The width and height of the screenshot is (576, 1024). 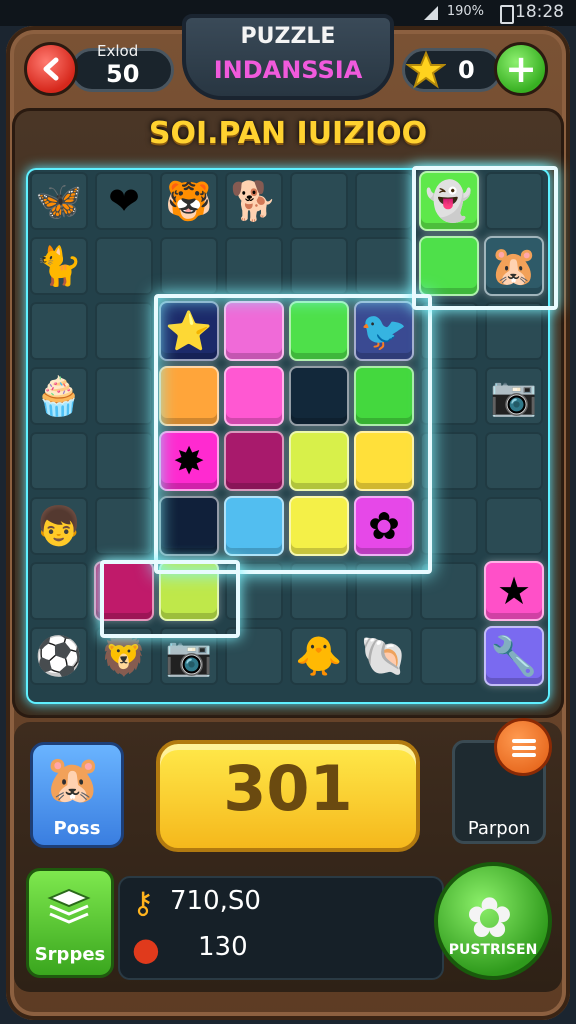 I want to click on add-stars-button: +, so click(x=521, y=69).